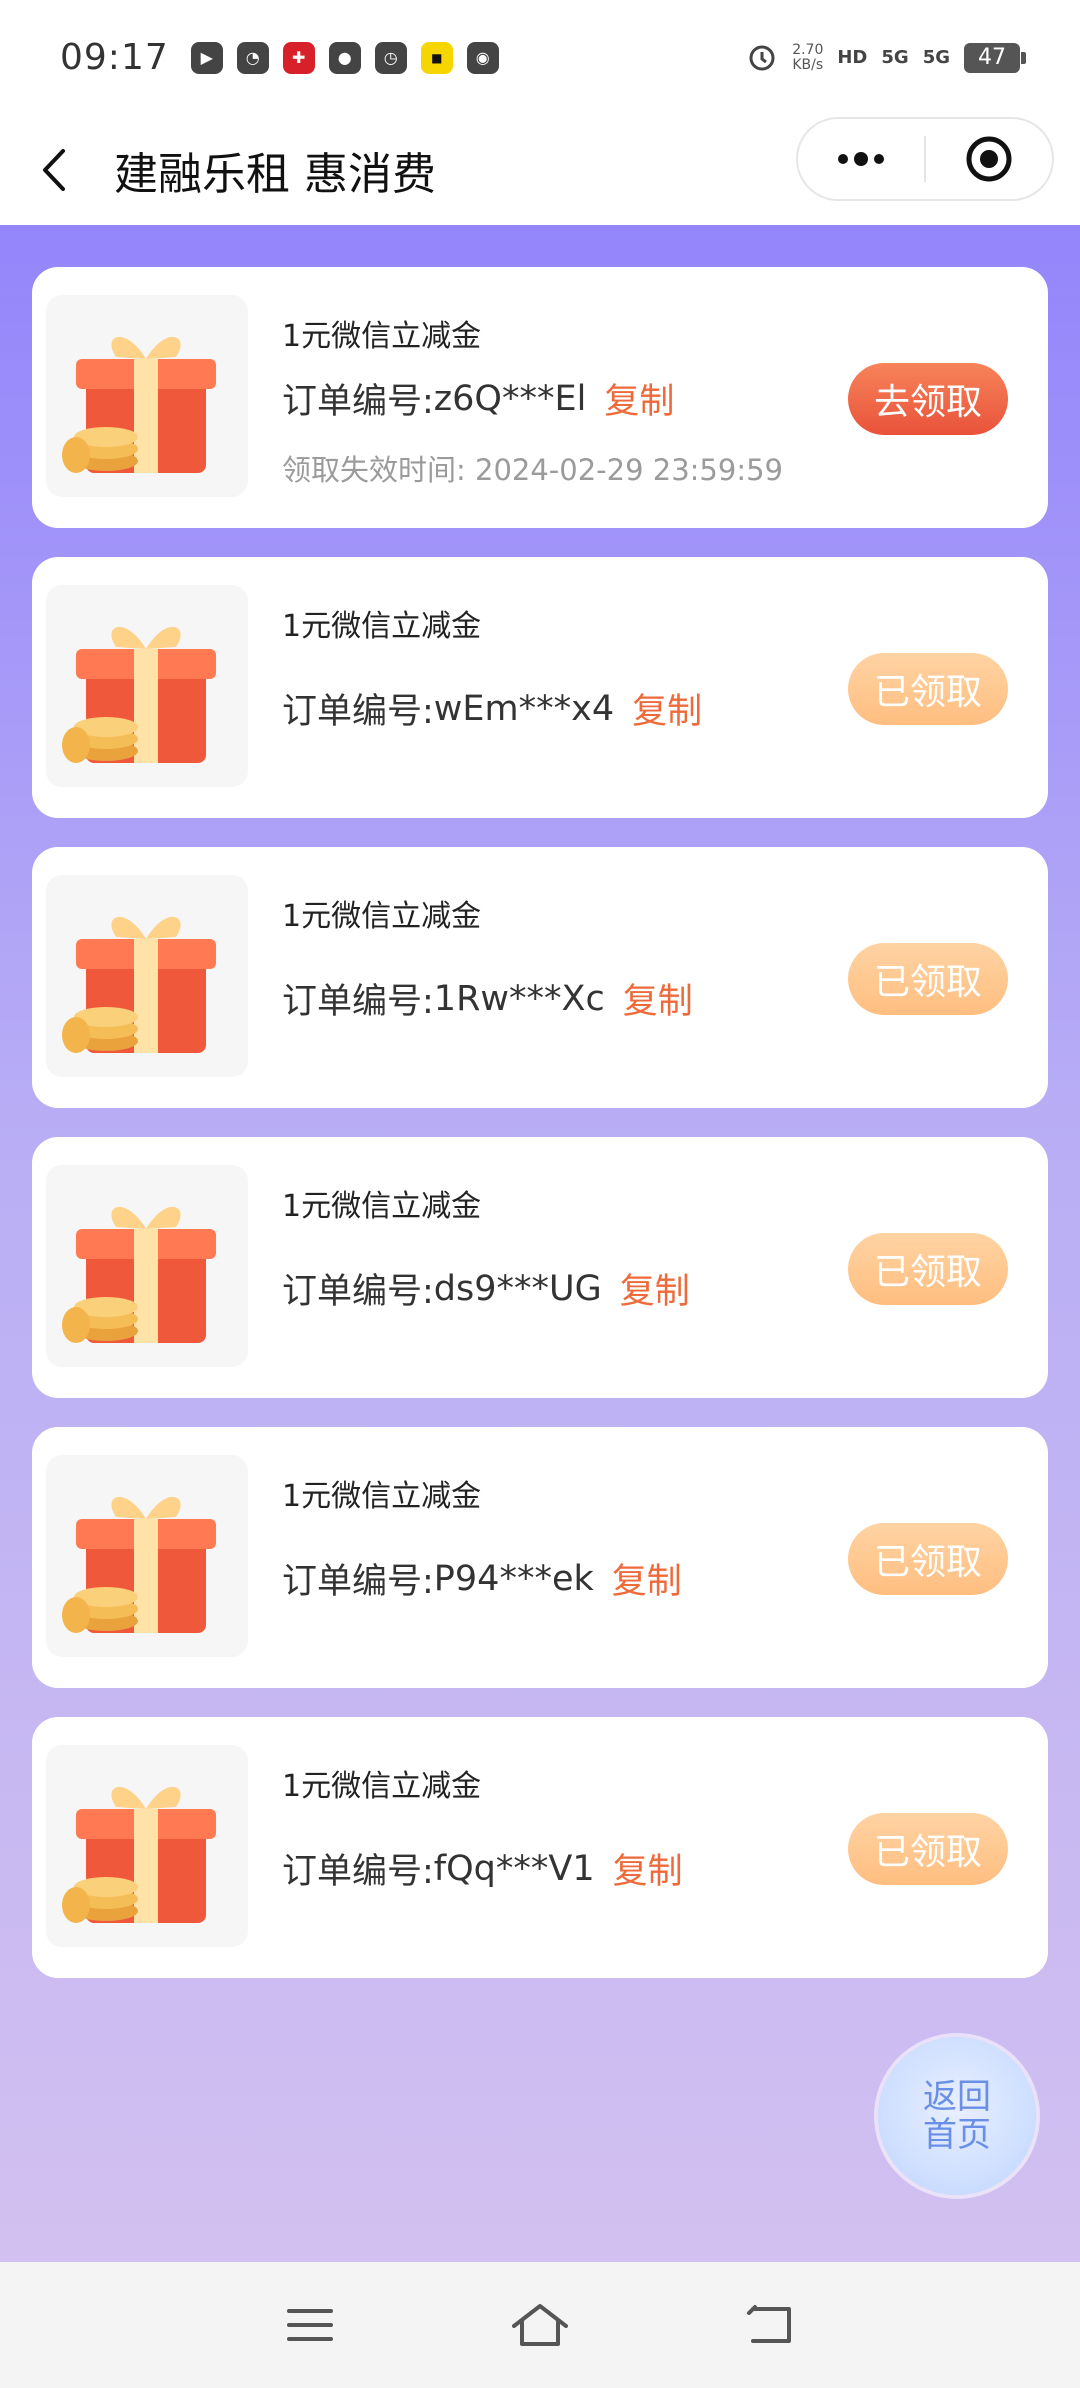  I want to click on order-number-value: wEm***x4, so click(524, 708).